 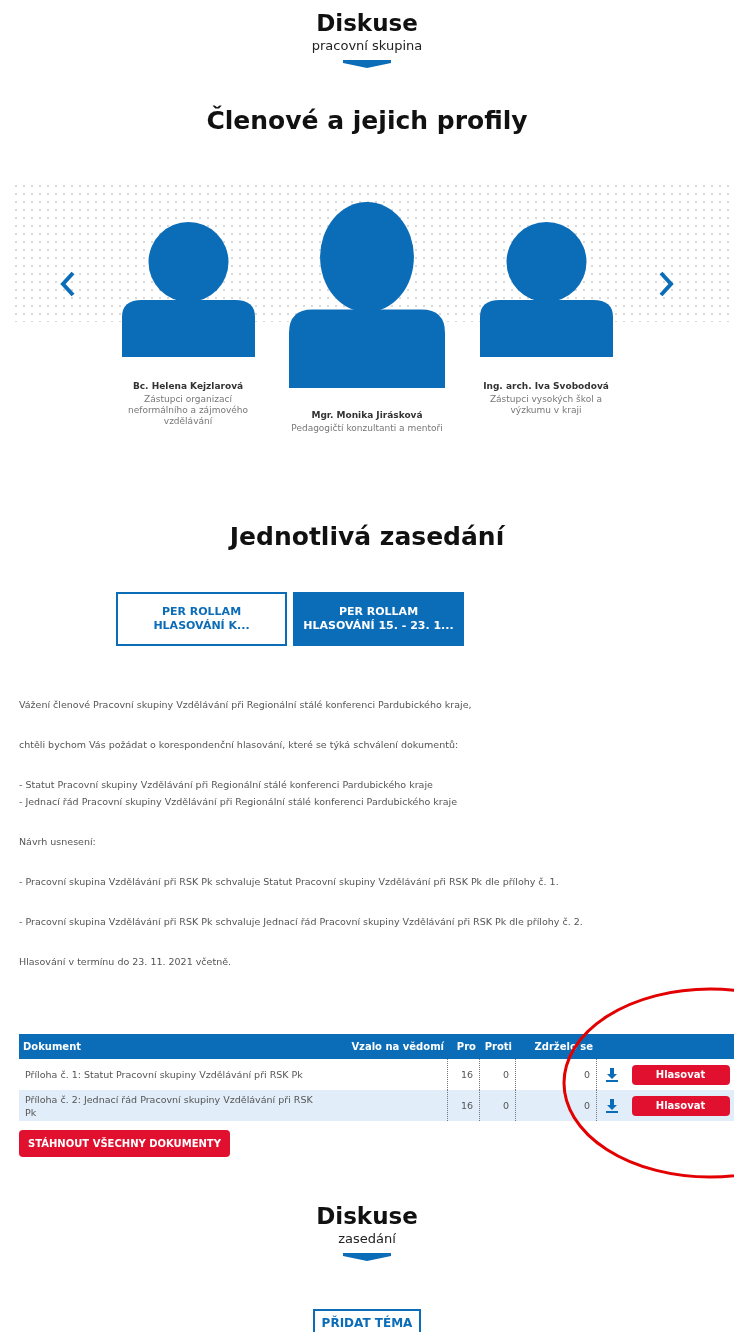 What do you see at coordinates (58, 842) in the screenshot?
I see `message-paragraph: Návrh usnesení:` at bounding box center [58, 842].